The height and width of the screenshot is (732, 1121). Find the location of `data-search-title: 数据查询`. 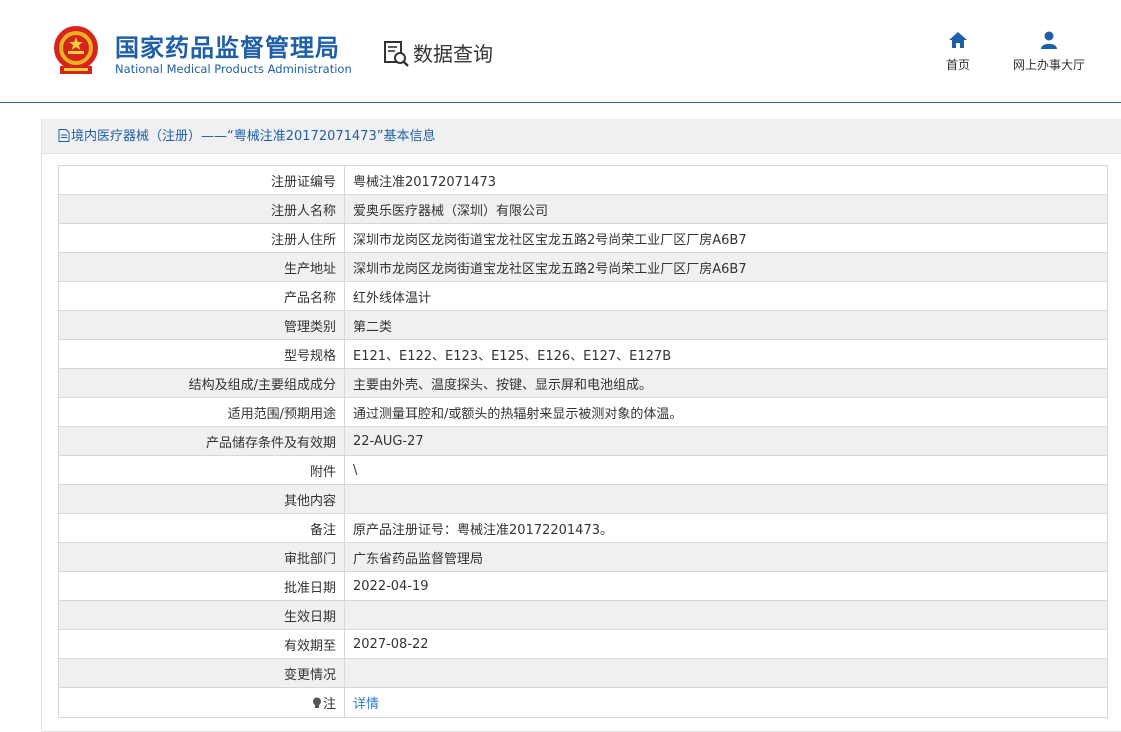

data-search-title: 数据查询 is located at coordinates (453, 54).